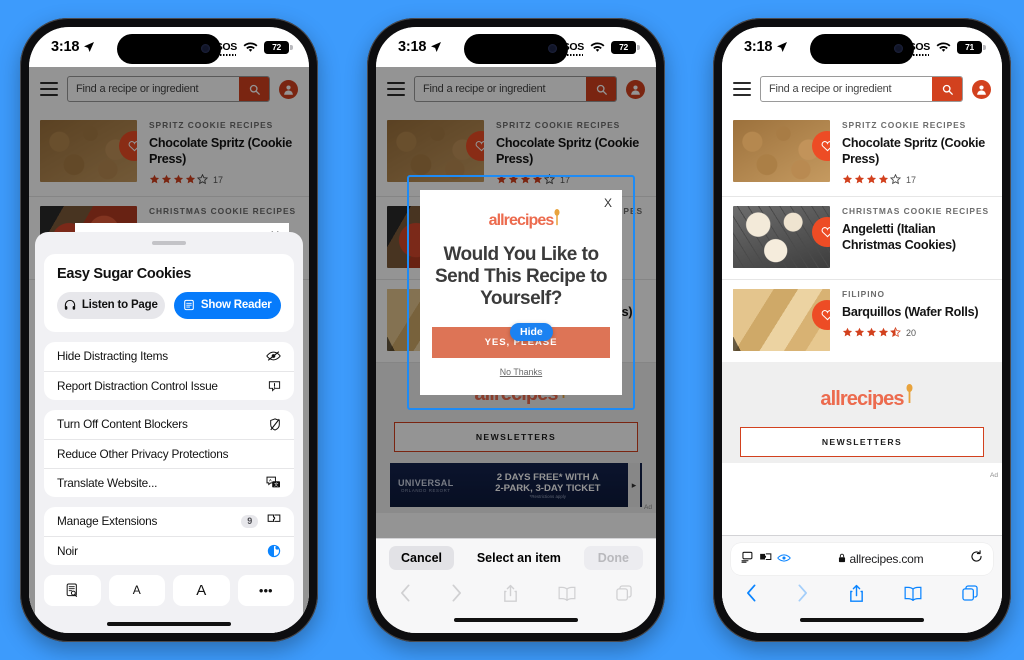 This screenshot has height=660, width=1024. I want to click on more-options-icon: •••, so click(265, 590).